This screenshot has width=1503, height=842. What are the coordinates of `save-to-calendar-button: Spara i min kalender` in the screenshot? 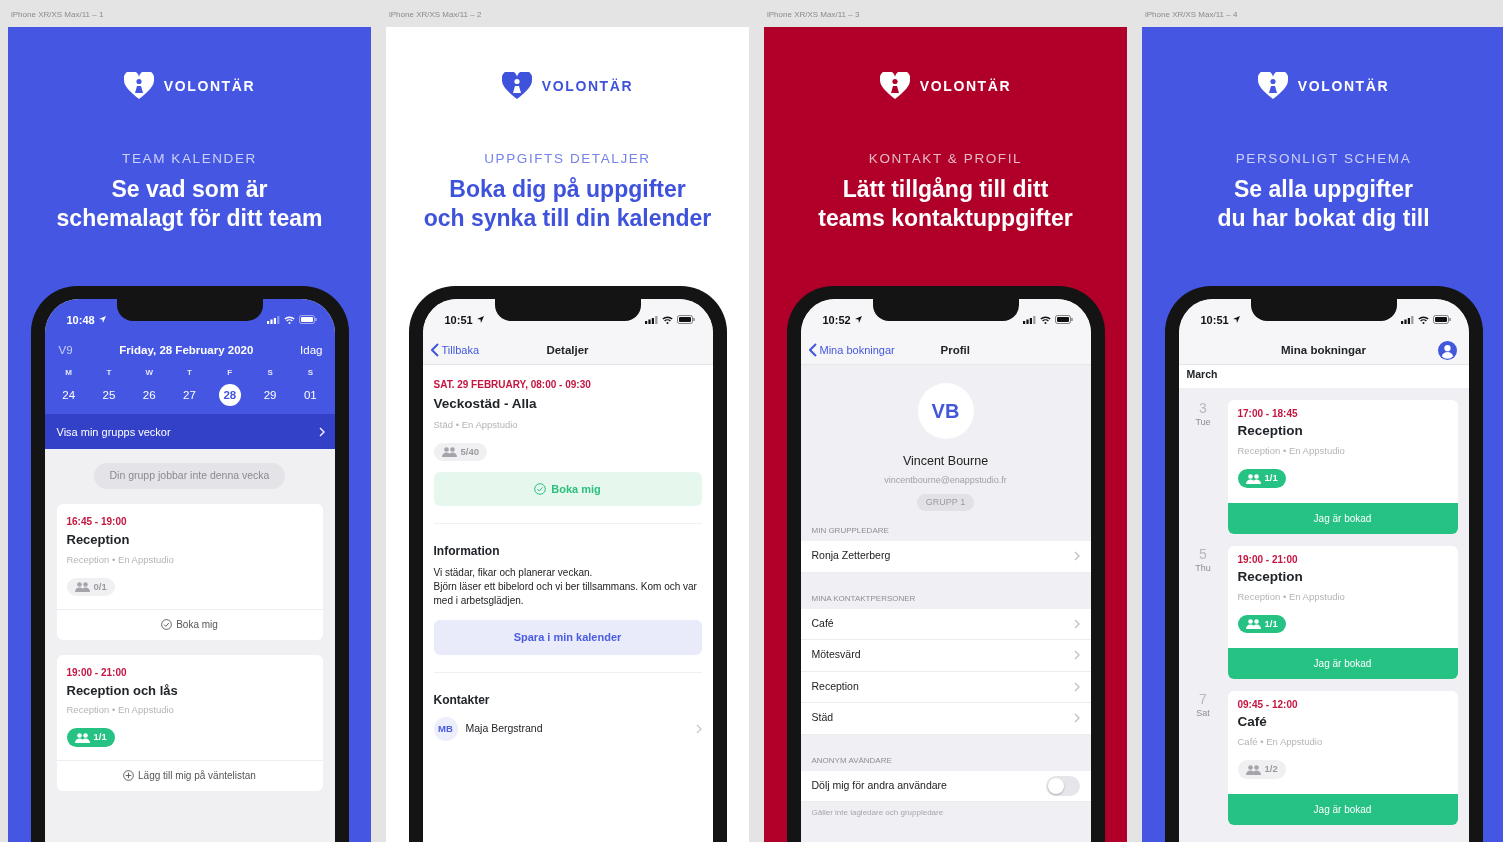 It's located at (567, 637).